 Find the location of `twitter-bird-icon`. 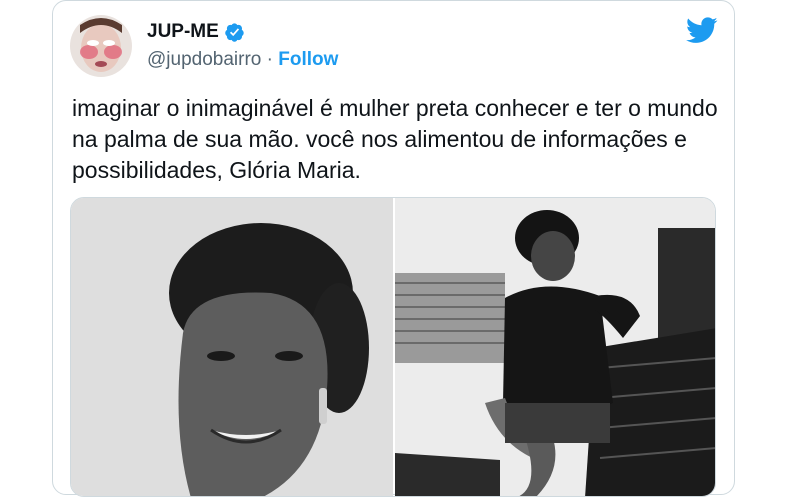

twitter-bird-icon is located at coordinates (702, 30).